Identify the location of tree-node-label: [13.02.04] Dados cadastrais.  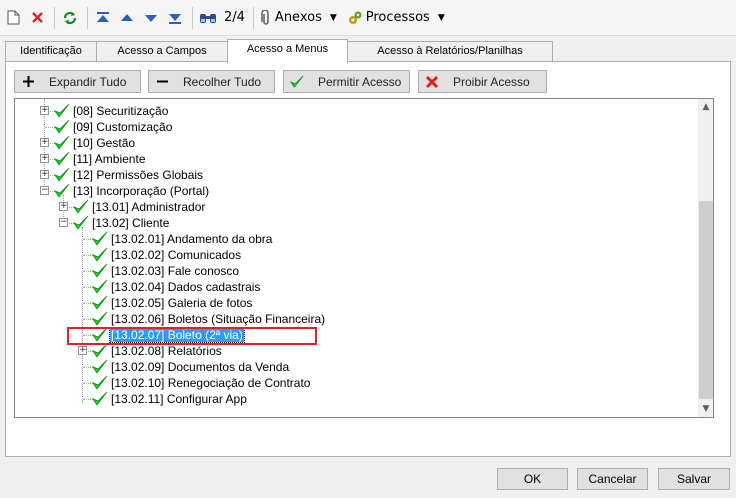
(186, 287).